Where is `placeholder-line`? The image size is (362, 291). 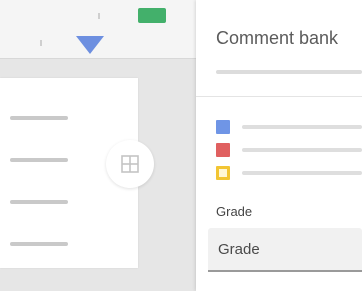
placeholder-line is located at coordinates (289, 72).